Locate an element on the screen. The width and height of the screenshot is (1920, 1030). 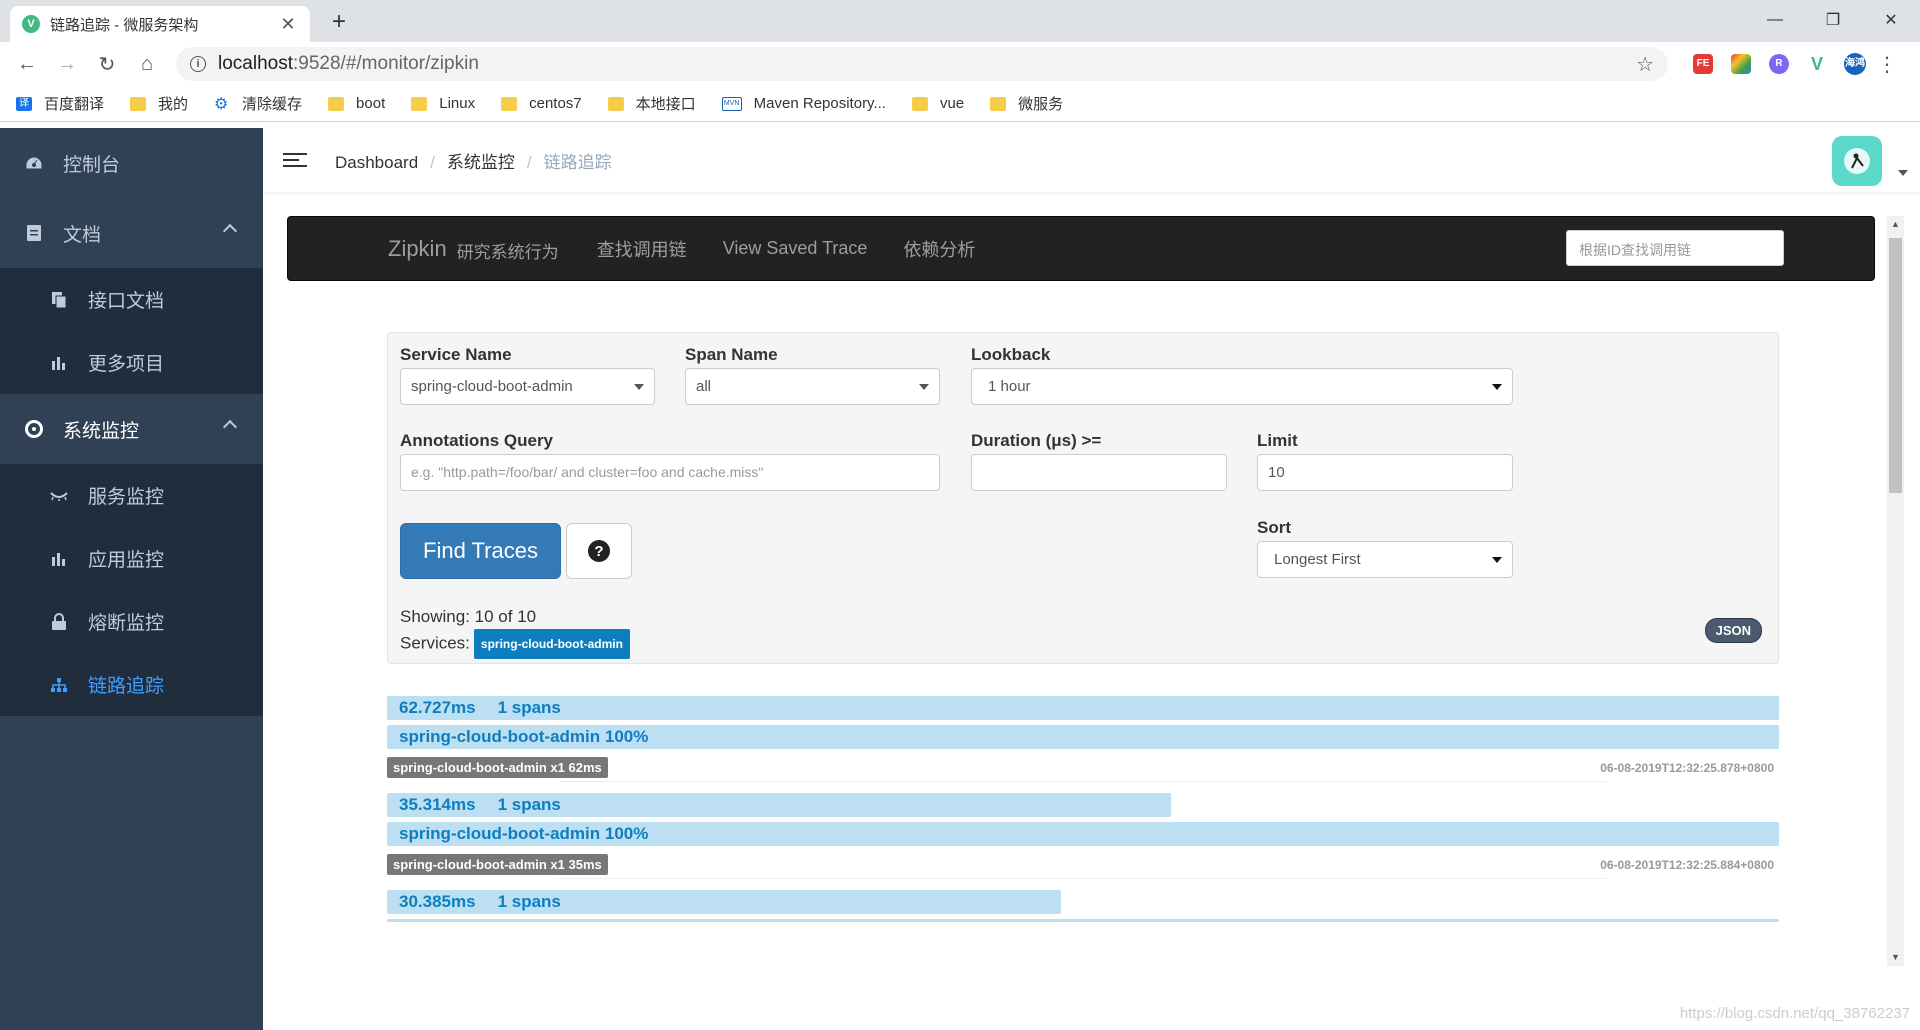
breadcrumb-monitor: 系统监控 is located at coordinates (481, 162).